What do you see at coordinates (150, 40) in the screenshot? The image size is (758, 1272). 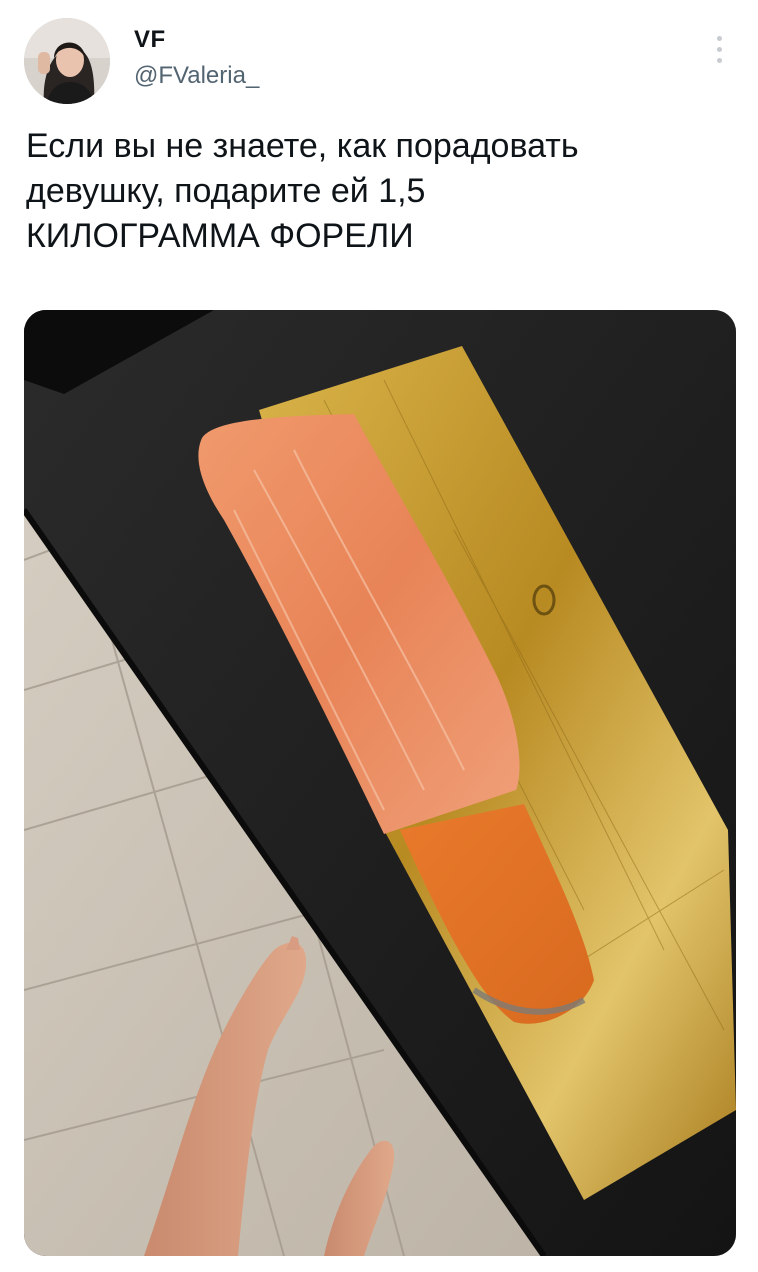 I see `author-display-name: VF` at bounding box center [150, 40].